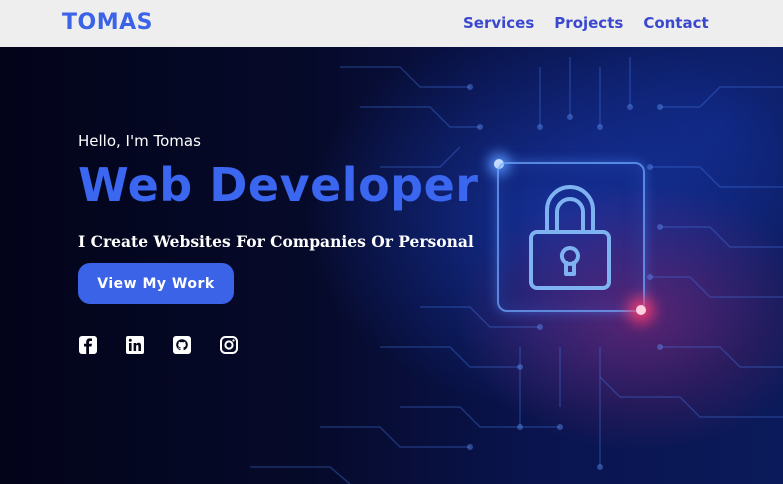 The height and width of the screenshot is (484, 783). I want to click on nav-link-services: Services, so click(498, 23).